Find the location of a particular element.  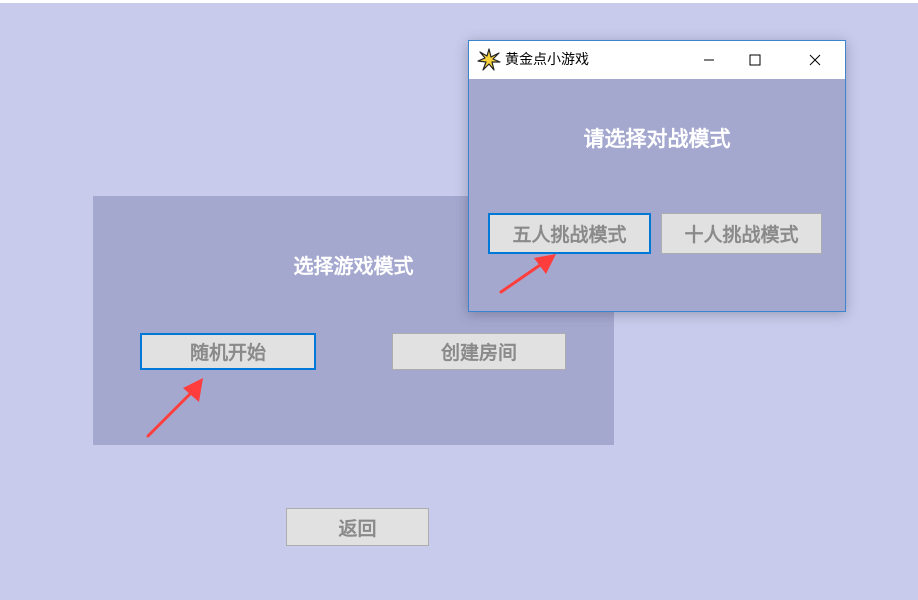

ten-player-mode-button: 十人挑战模式 is located at coordinates (741, 233).